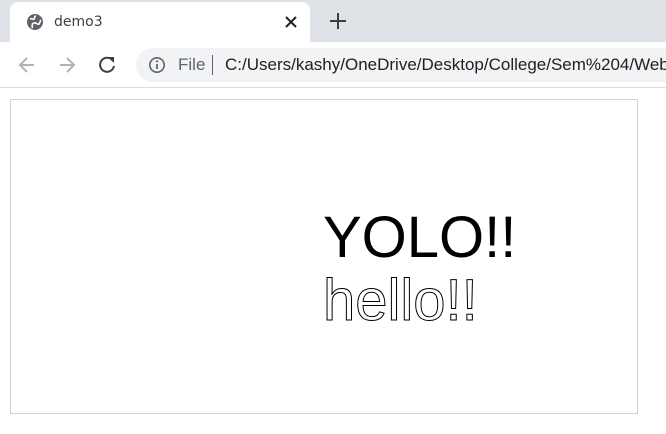 Image resolution: width=666 pixels, height=434 pixels. I want to click on tab-demo3: demo3, so click(160, 22).